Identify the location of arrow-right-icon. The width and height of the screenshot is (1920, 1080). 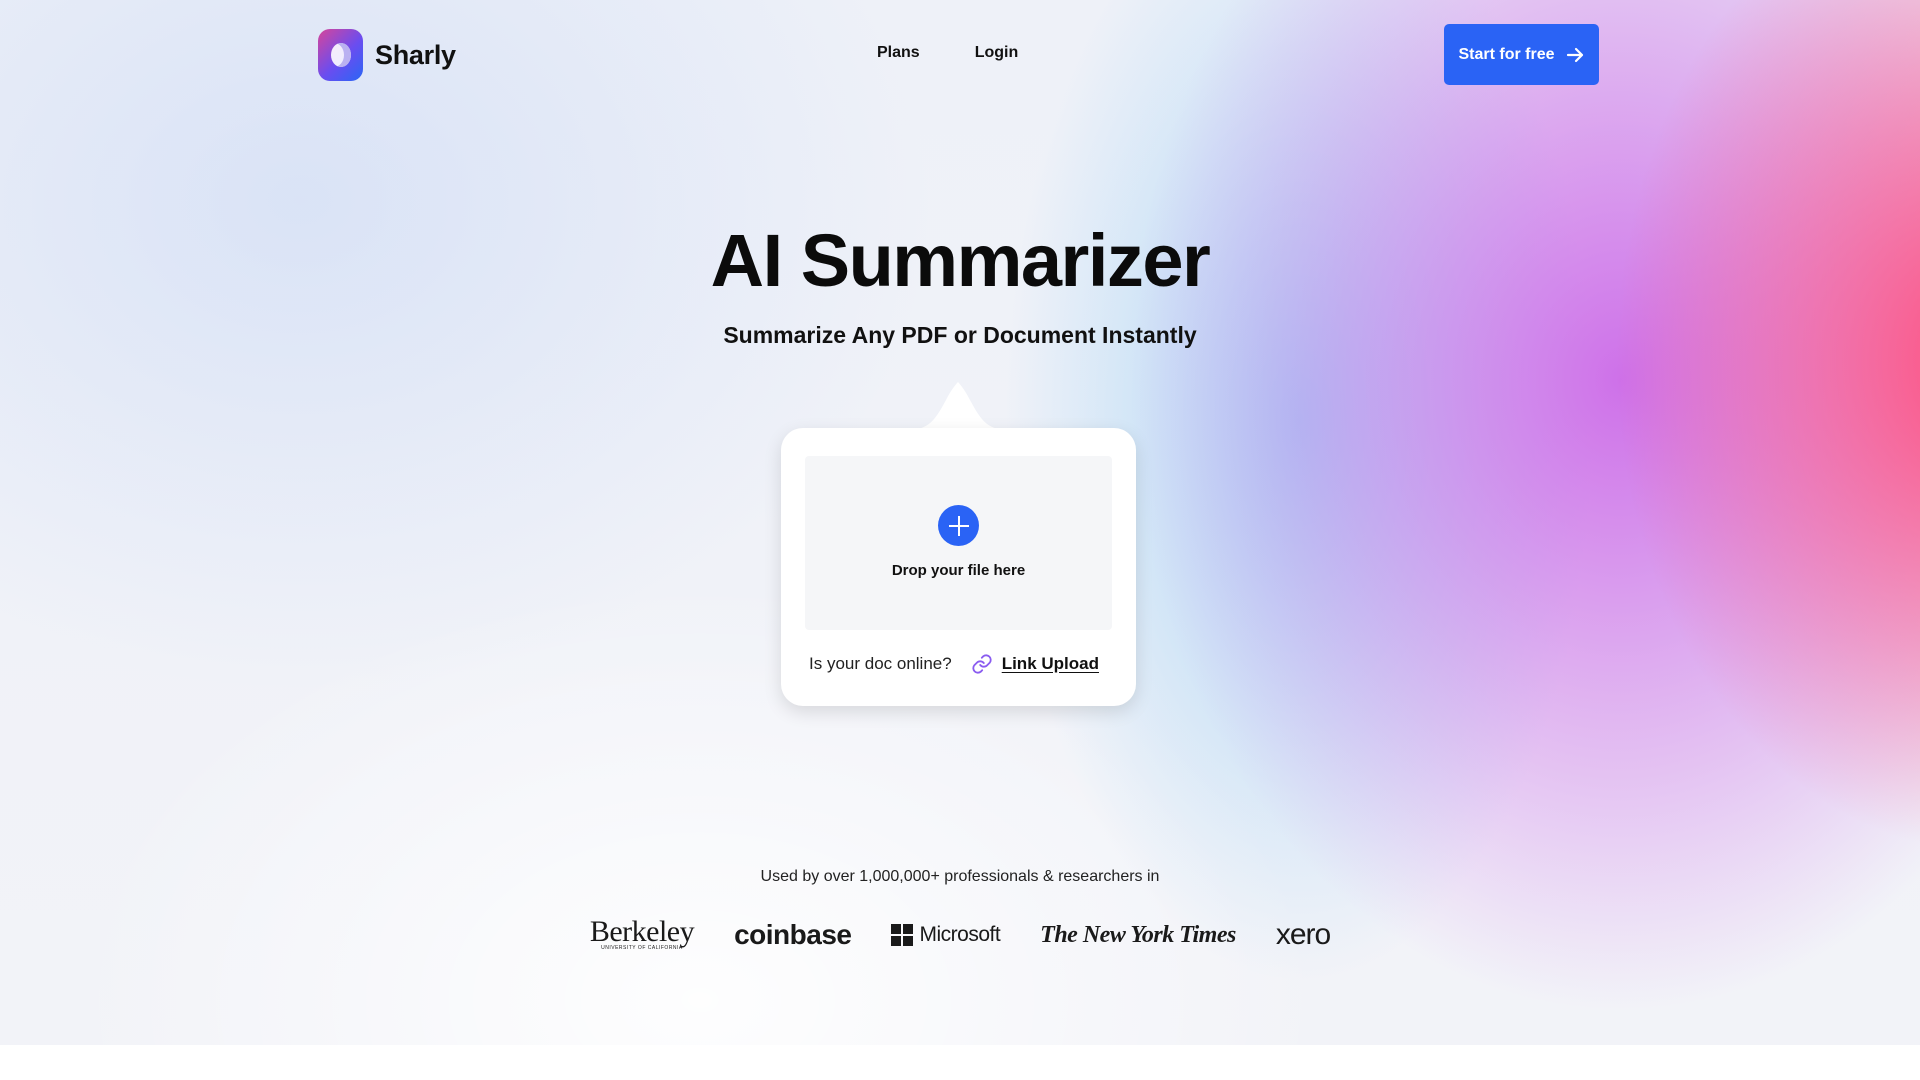
(1574, 54).